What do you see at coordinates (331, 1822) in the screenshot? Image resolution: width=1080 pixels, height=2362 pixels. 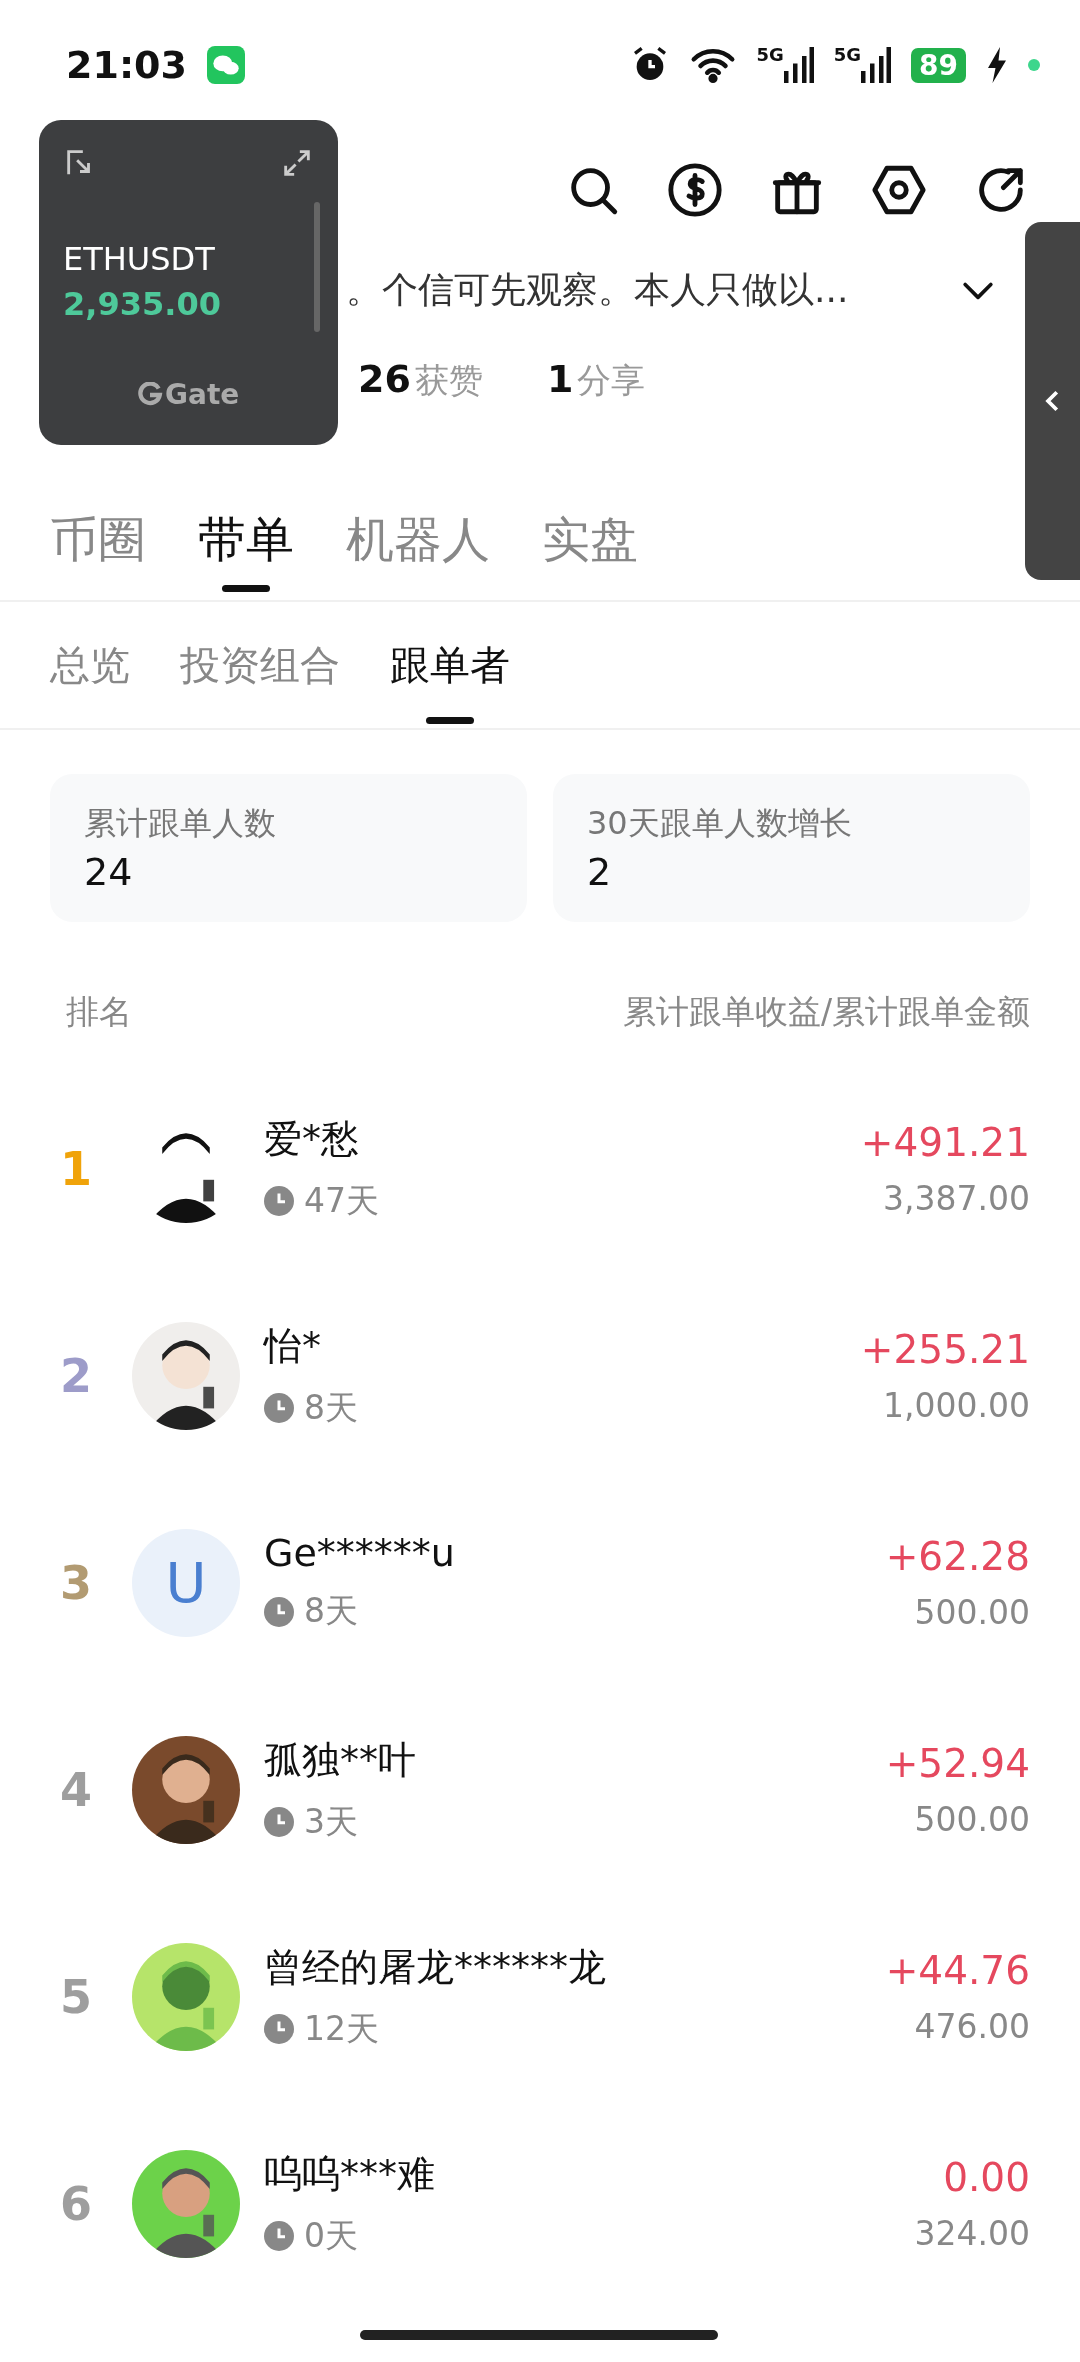 I see `follow-days: 3天` at bounding box center [331, 1822].